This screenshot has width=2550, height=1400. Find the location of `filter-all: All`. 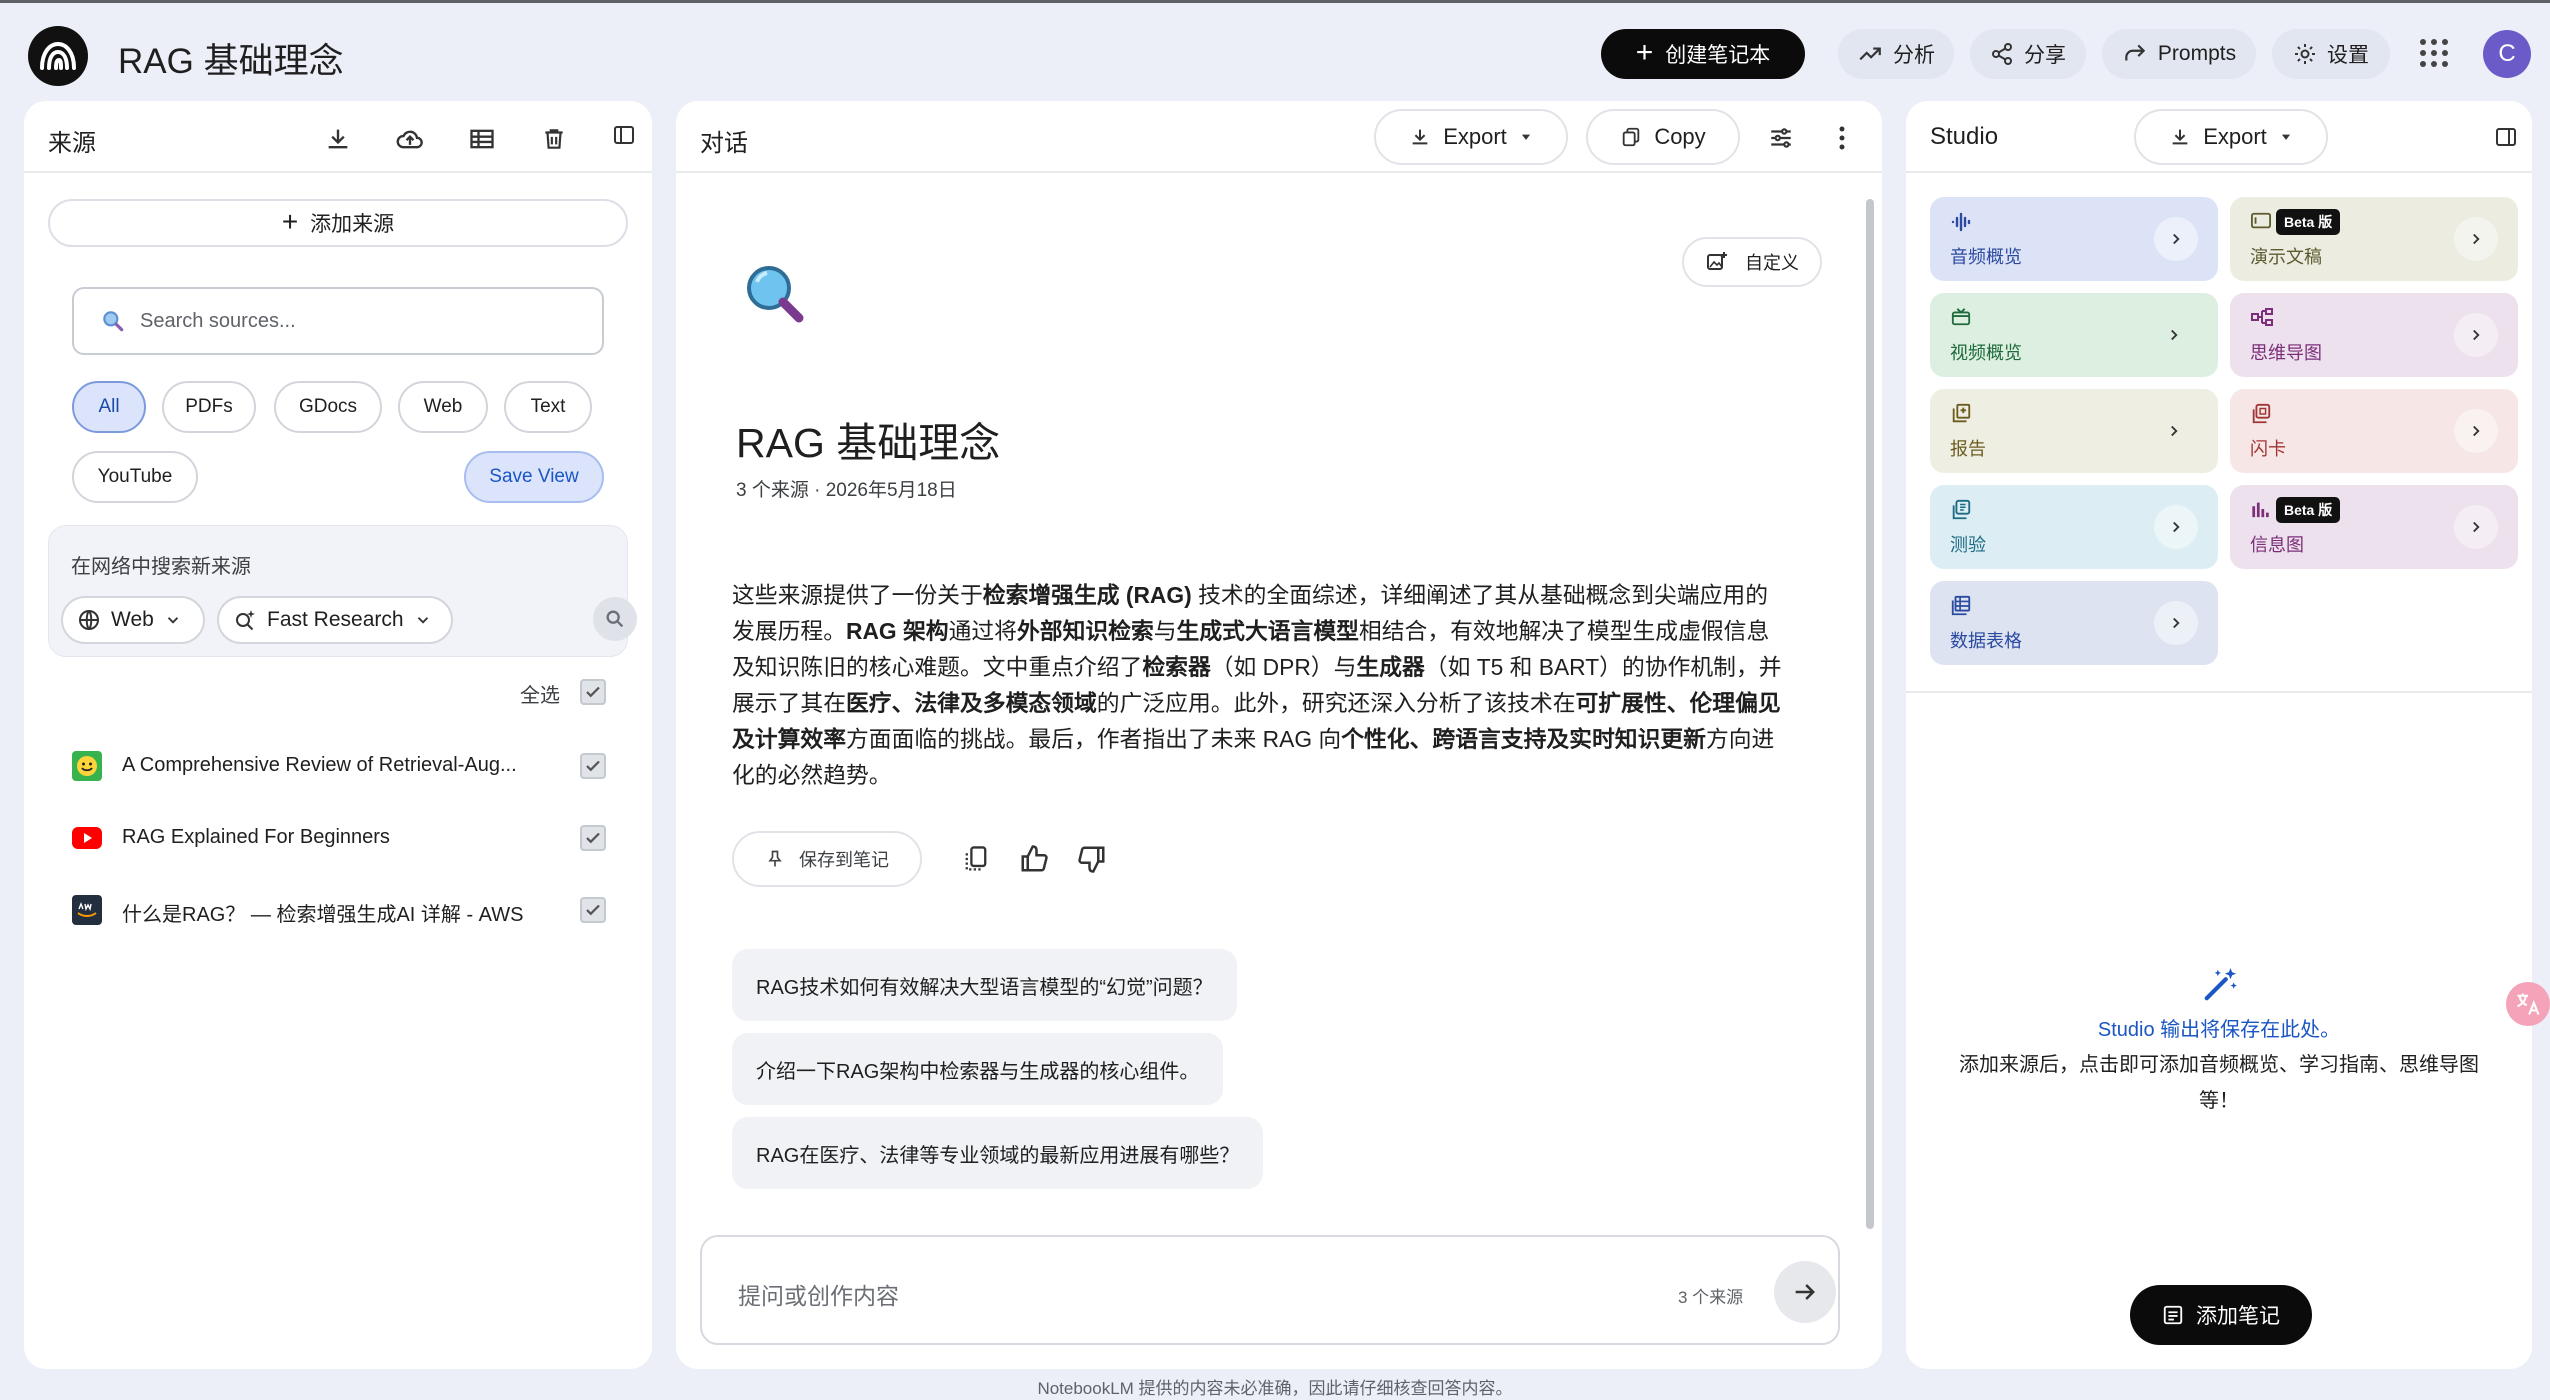

filter-all: All is located at coordinates (109, 407).